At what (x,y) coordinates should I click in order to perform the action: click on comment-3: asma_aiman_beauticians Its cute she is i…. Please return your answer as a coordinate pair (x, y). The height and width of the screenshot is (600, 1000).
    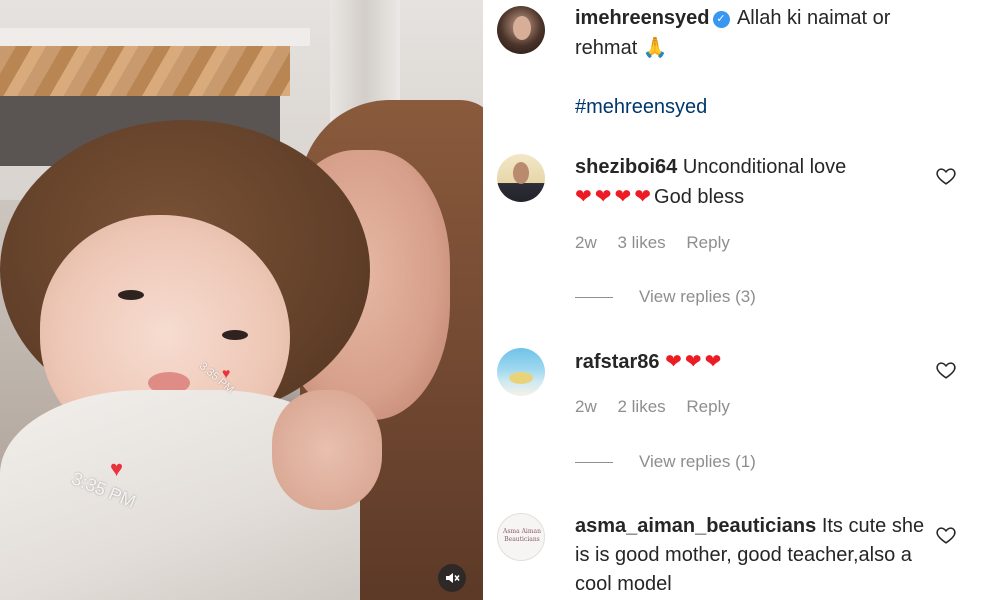
    Looking at the image, I should click on (750, 555).